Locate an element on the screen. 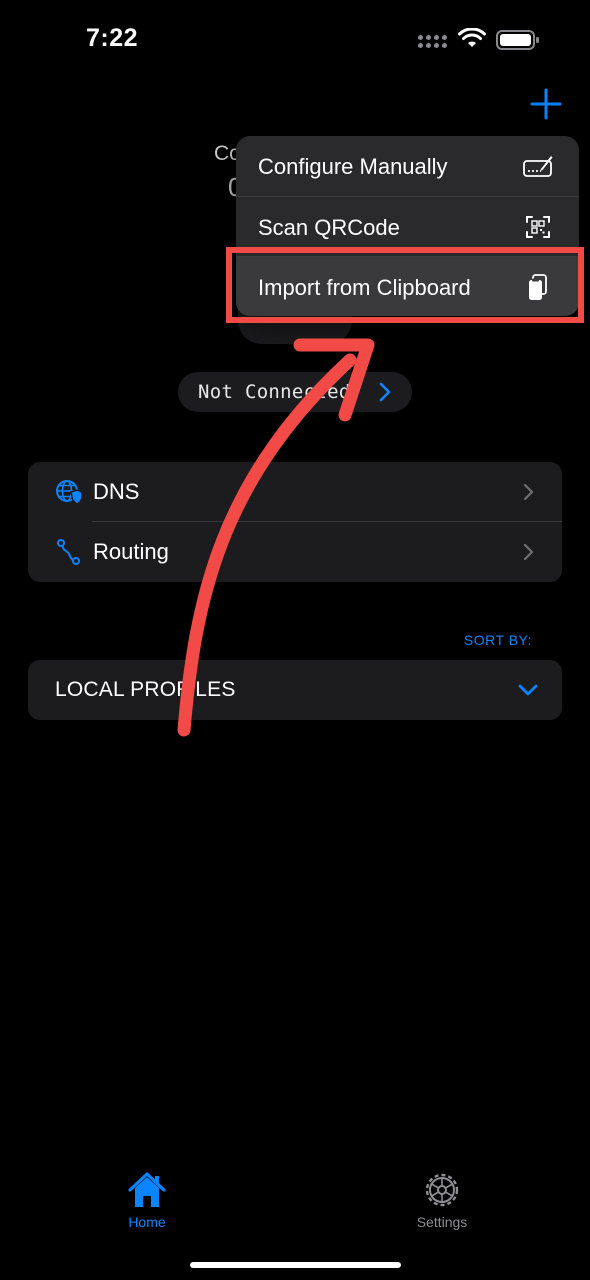  sort-by-button: SORT BY: is located at coordinates (498, 640).